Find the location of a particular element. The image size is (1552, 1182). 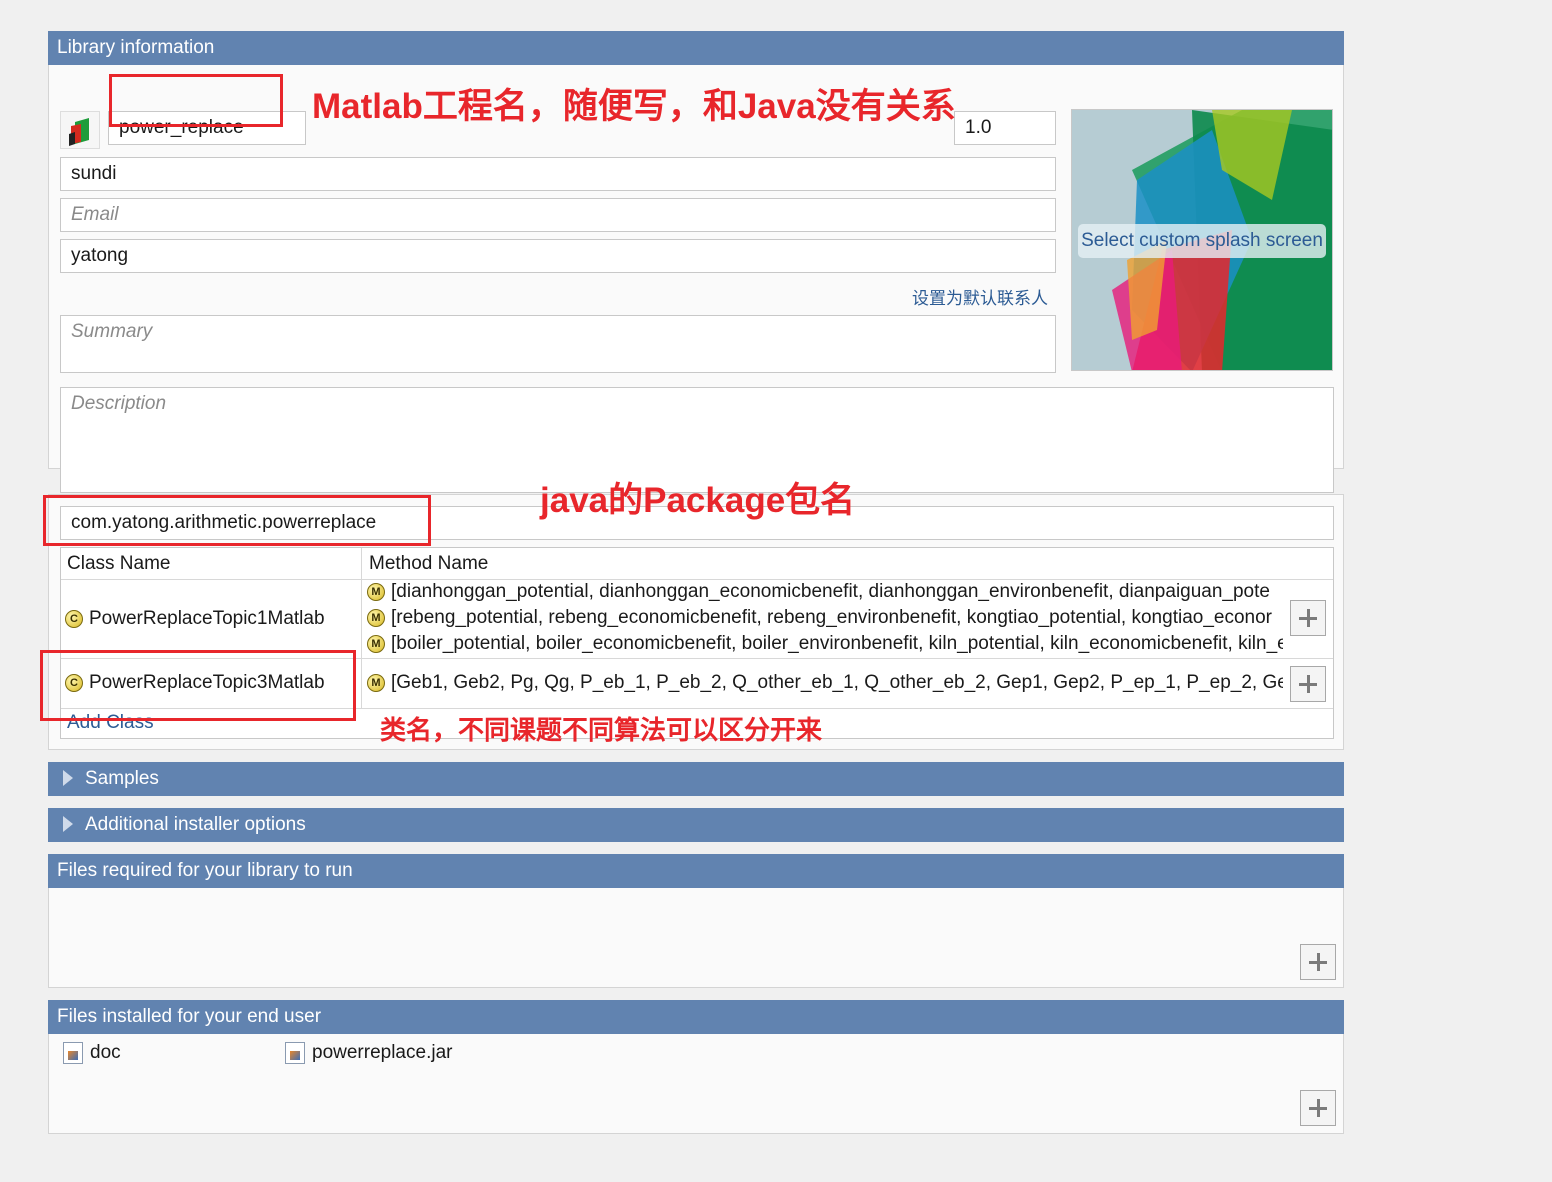

installed-file-jar: powerreplace.jar is located at coordinates (368, 1053).